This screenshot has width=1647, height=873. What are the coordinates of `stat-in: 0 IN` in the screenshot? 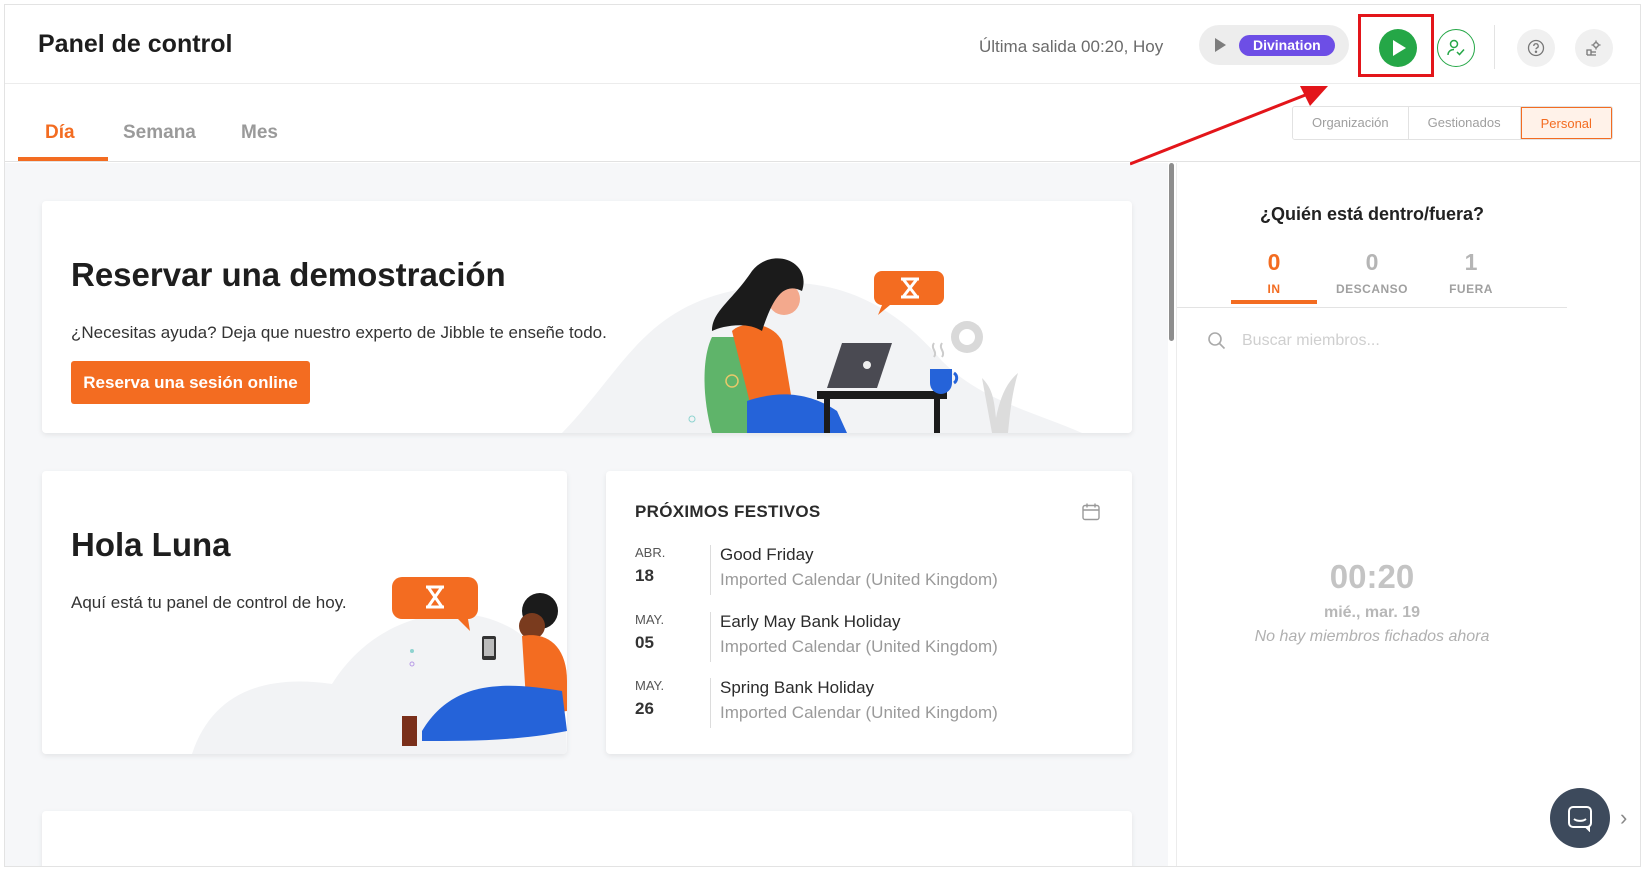 It's located at (1274, 272).